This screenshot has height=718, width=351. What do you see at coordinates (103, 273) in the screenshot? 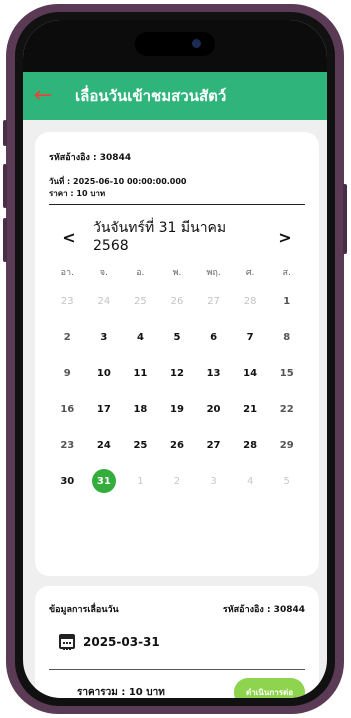
I see `weekday-label: จ.` at bounding box center [103, 273].